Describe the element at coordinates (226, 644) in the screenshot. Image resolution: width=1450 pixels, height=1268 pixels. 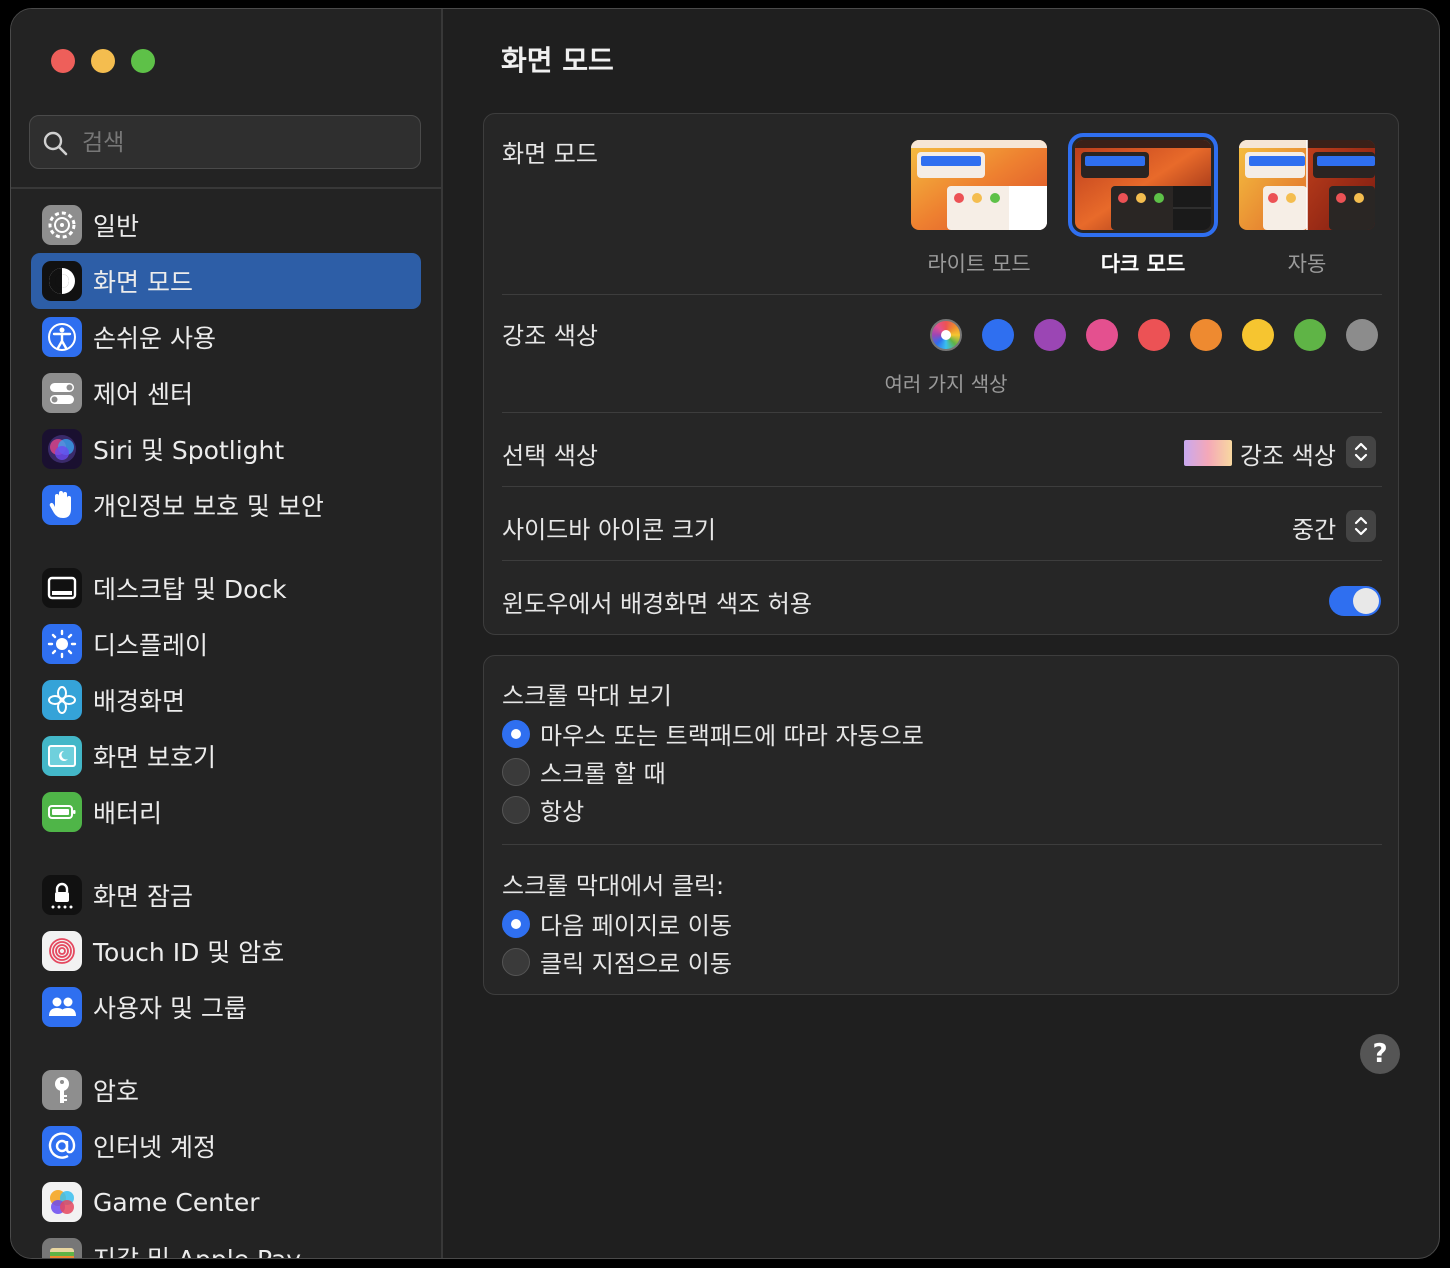
I see `sidebar-item-displays: 디스플레이` at that location.